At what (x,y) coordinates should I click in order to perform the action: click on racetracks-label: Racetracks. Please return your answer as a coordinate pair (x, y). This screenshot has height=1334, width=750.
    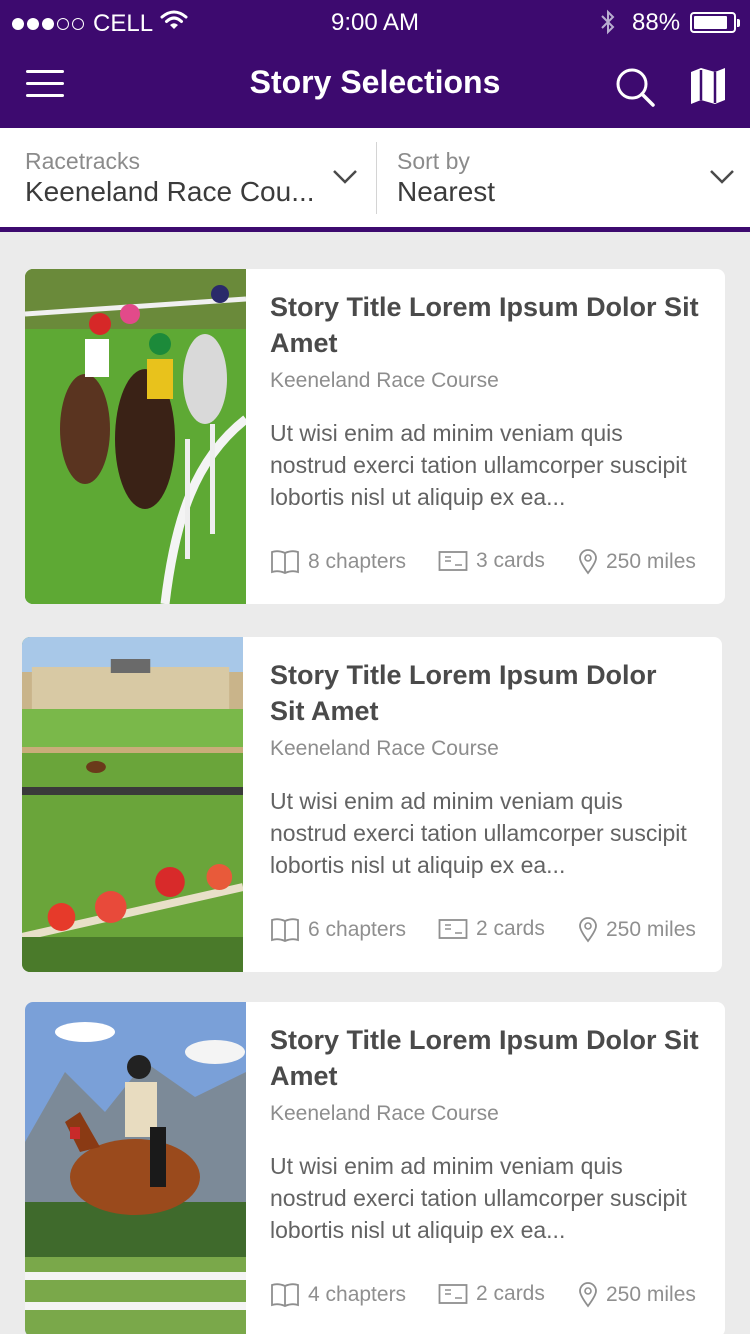
    Looking at the image, I should click on (83, 161).